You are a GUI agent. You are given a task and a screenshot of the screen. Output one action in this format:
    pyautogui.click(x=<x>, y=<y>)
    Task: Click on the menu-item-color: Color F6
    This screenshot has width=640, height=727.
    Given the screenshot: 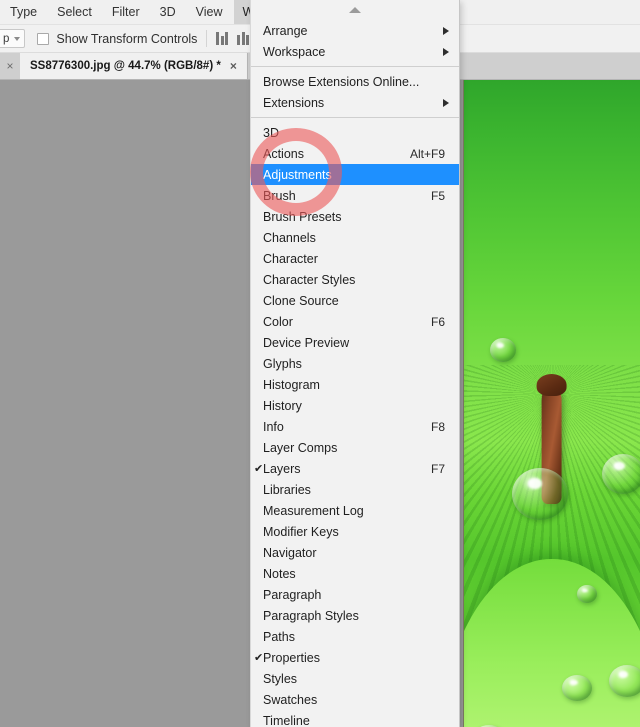 What is the action you would take?
    pyautogui.click(x=355, y=321)
    